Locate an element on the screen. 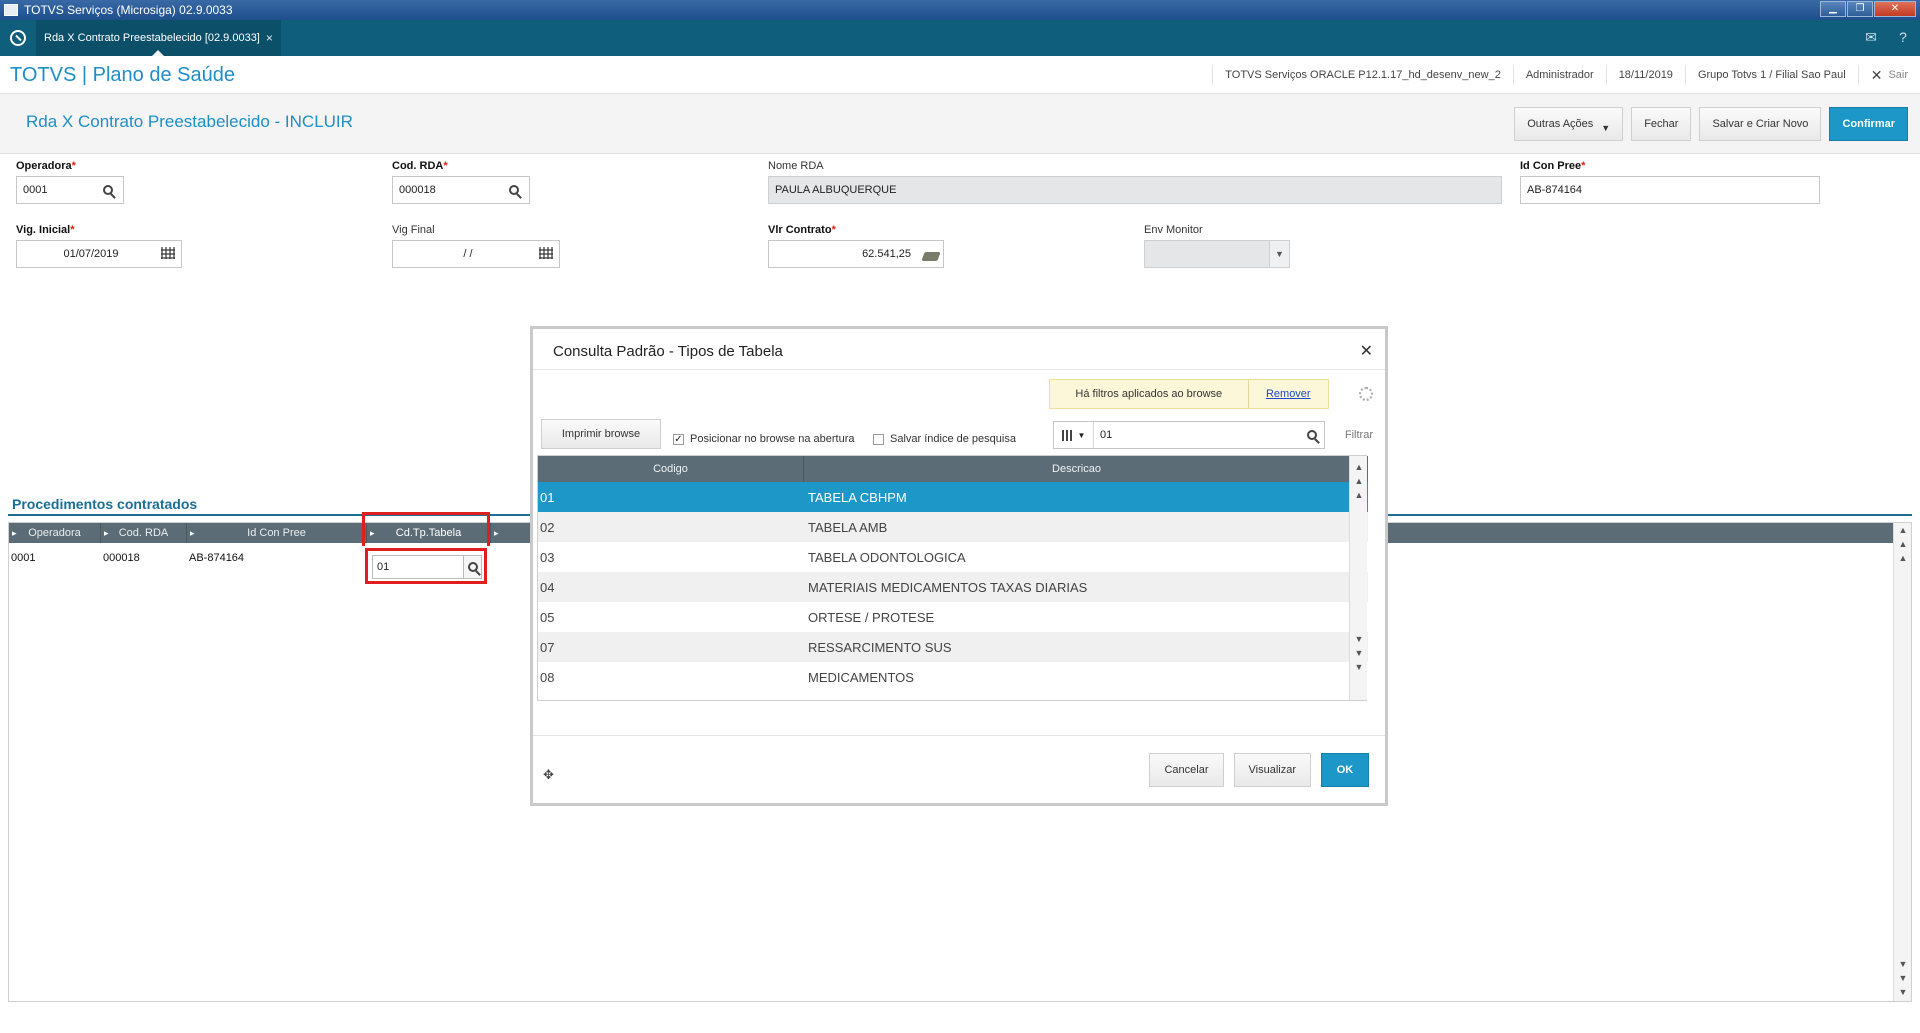  col-cod-rda: Cod. RDA is located at coordinates (144, 533).